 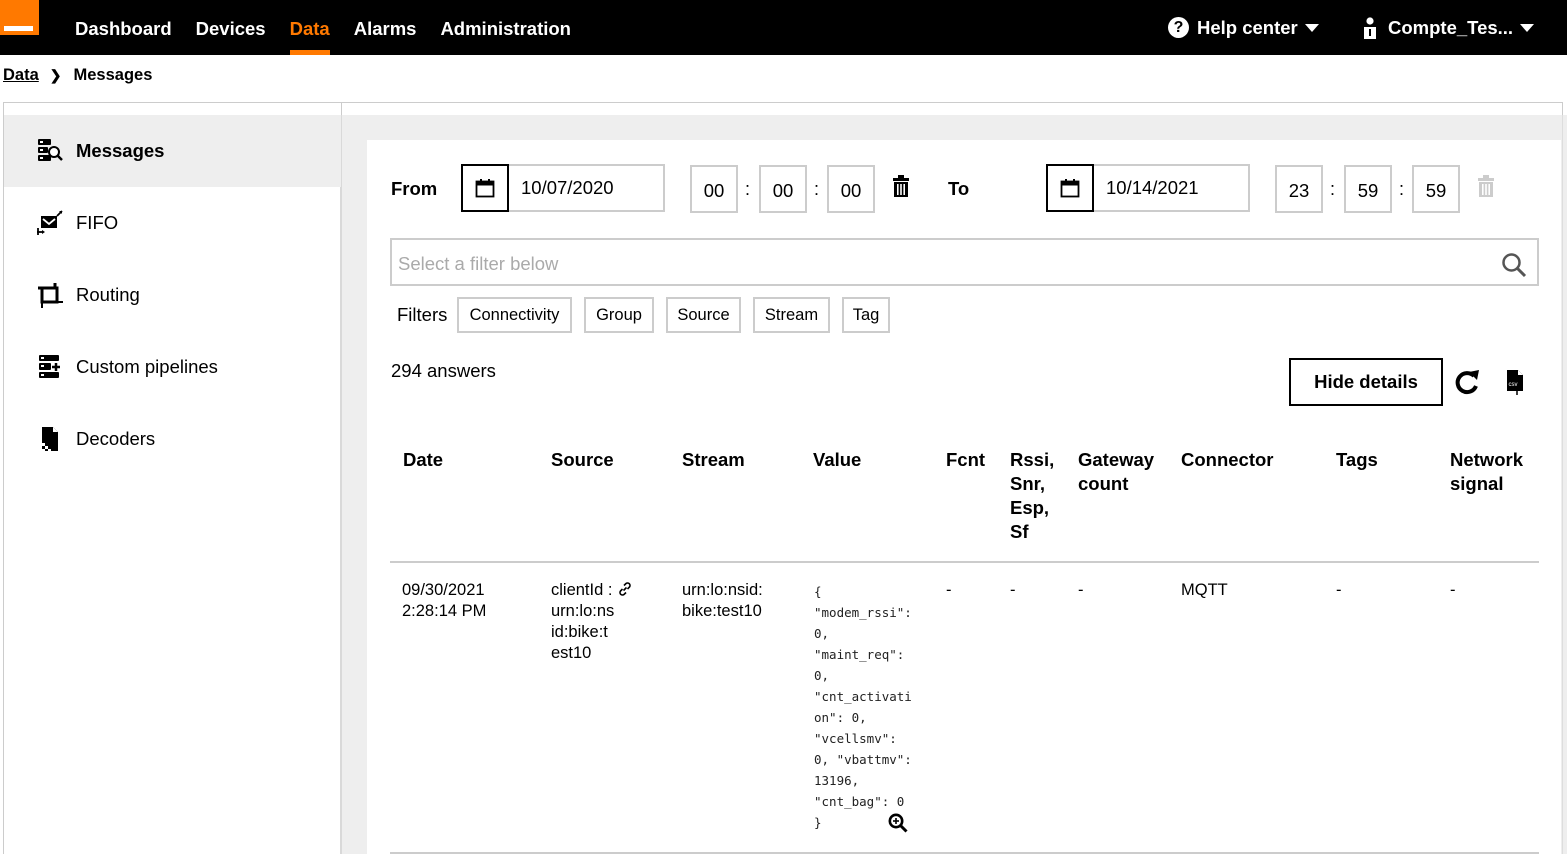 I want to click on header-divider, so click(x=964, y=562).